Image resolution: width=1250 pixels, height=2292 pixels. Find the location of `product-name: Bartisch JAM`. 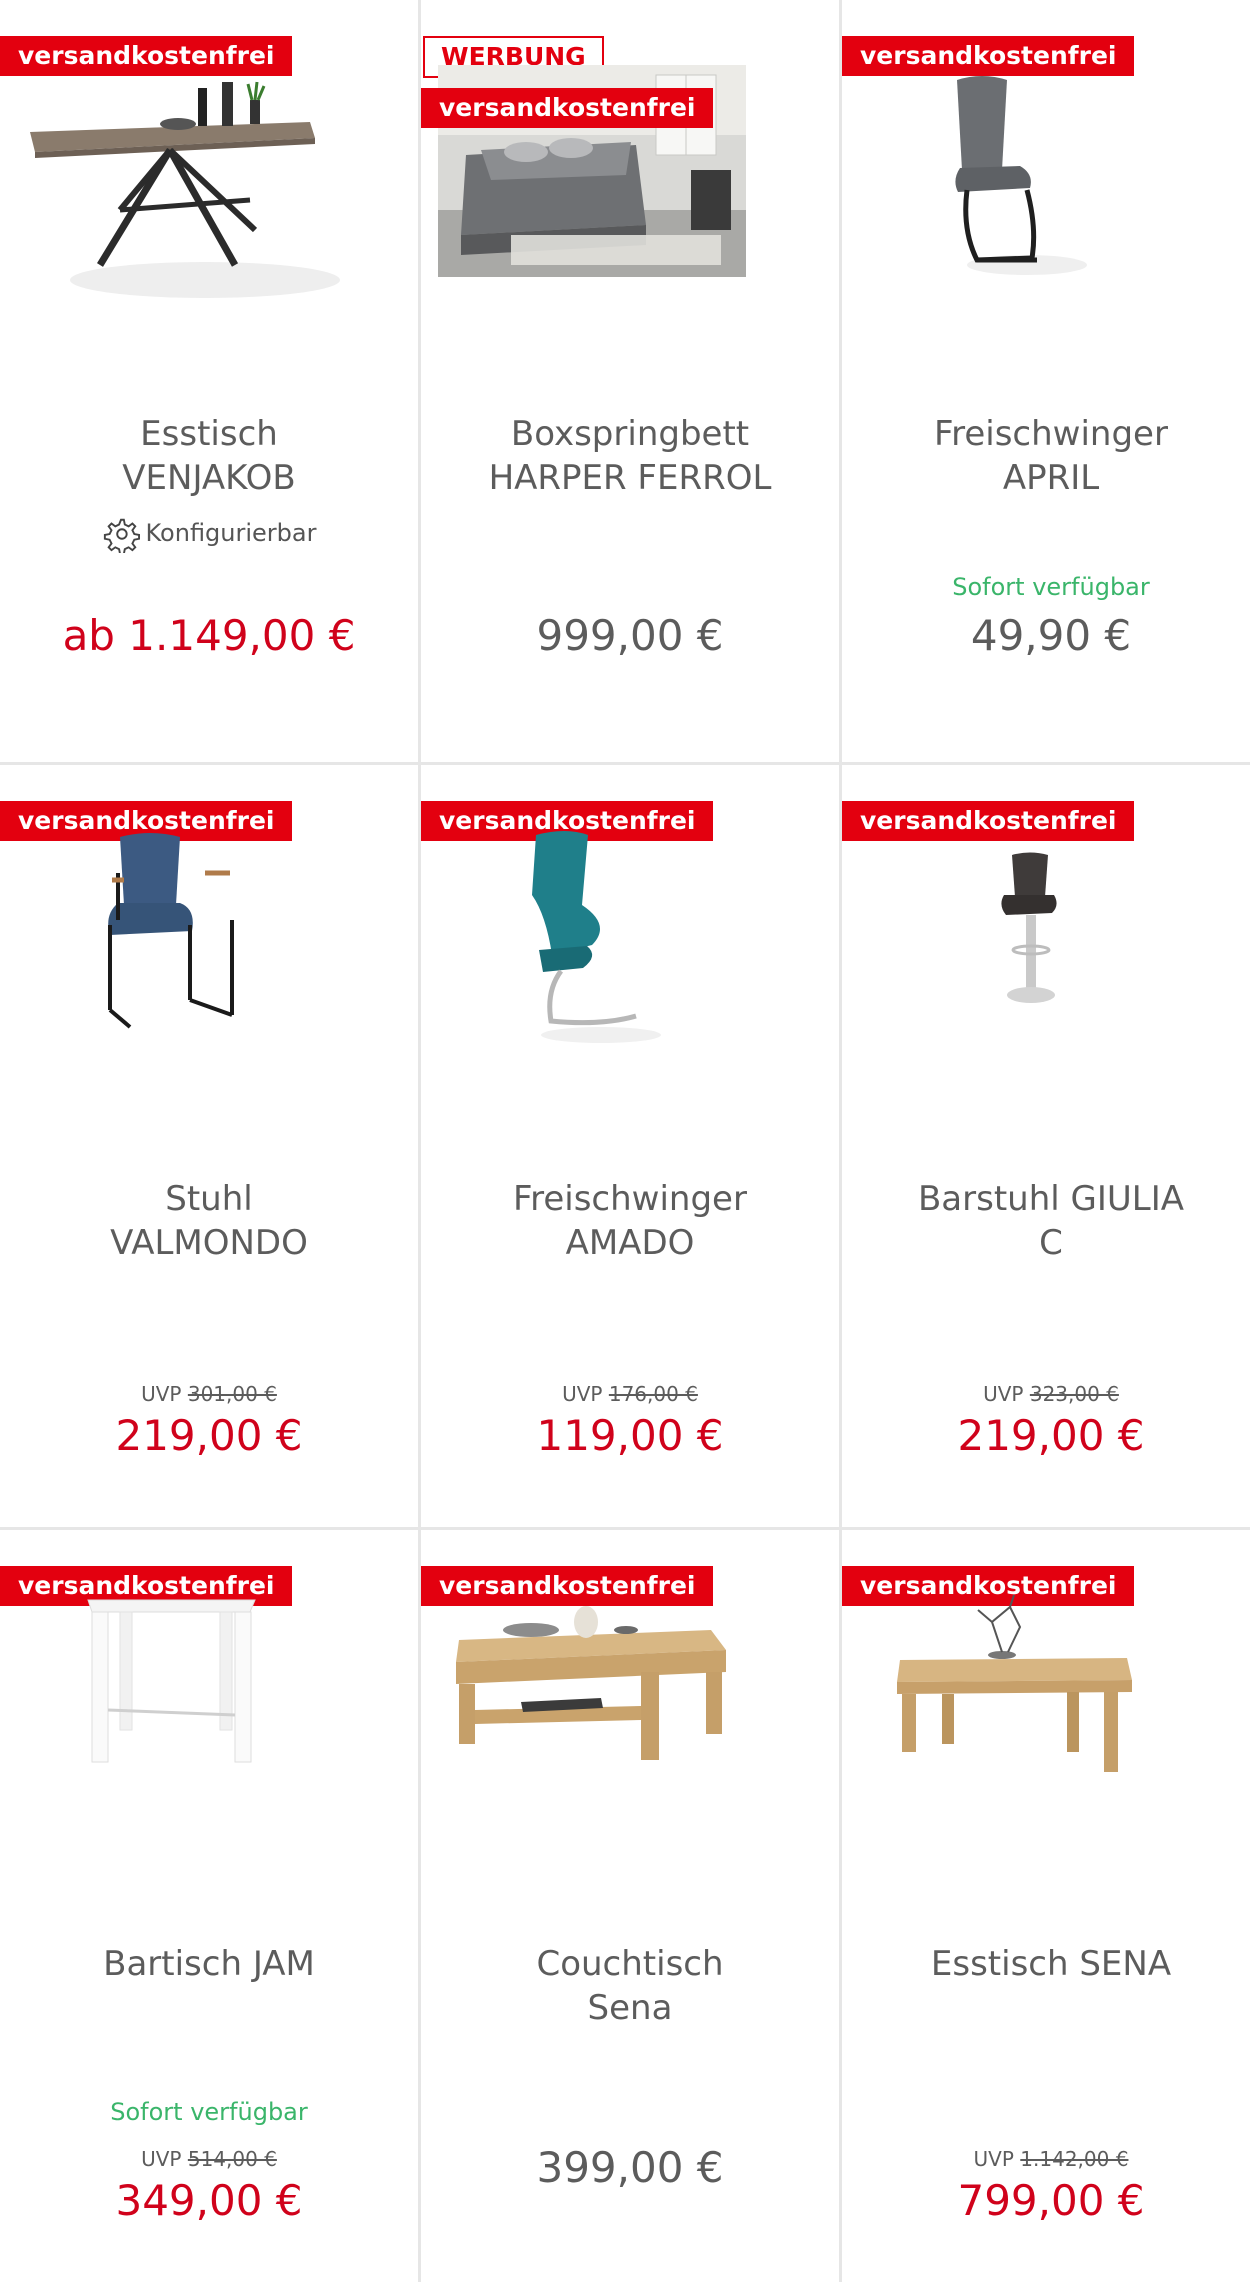

product-name: Bartisch JAM is located at coordinates (209, 1964).